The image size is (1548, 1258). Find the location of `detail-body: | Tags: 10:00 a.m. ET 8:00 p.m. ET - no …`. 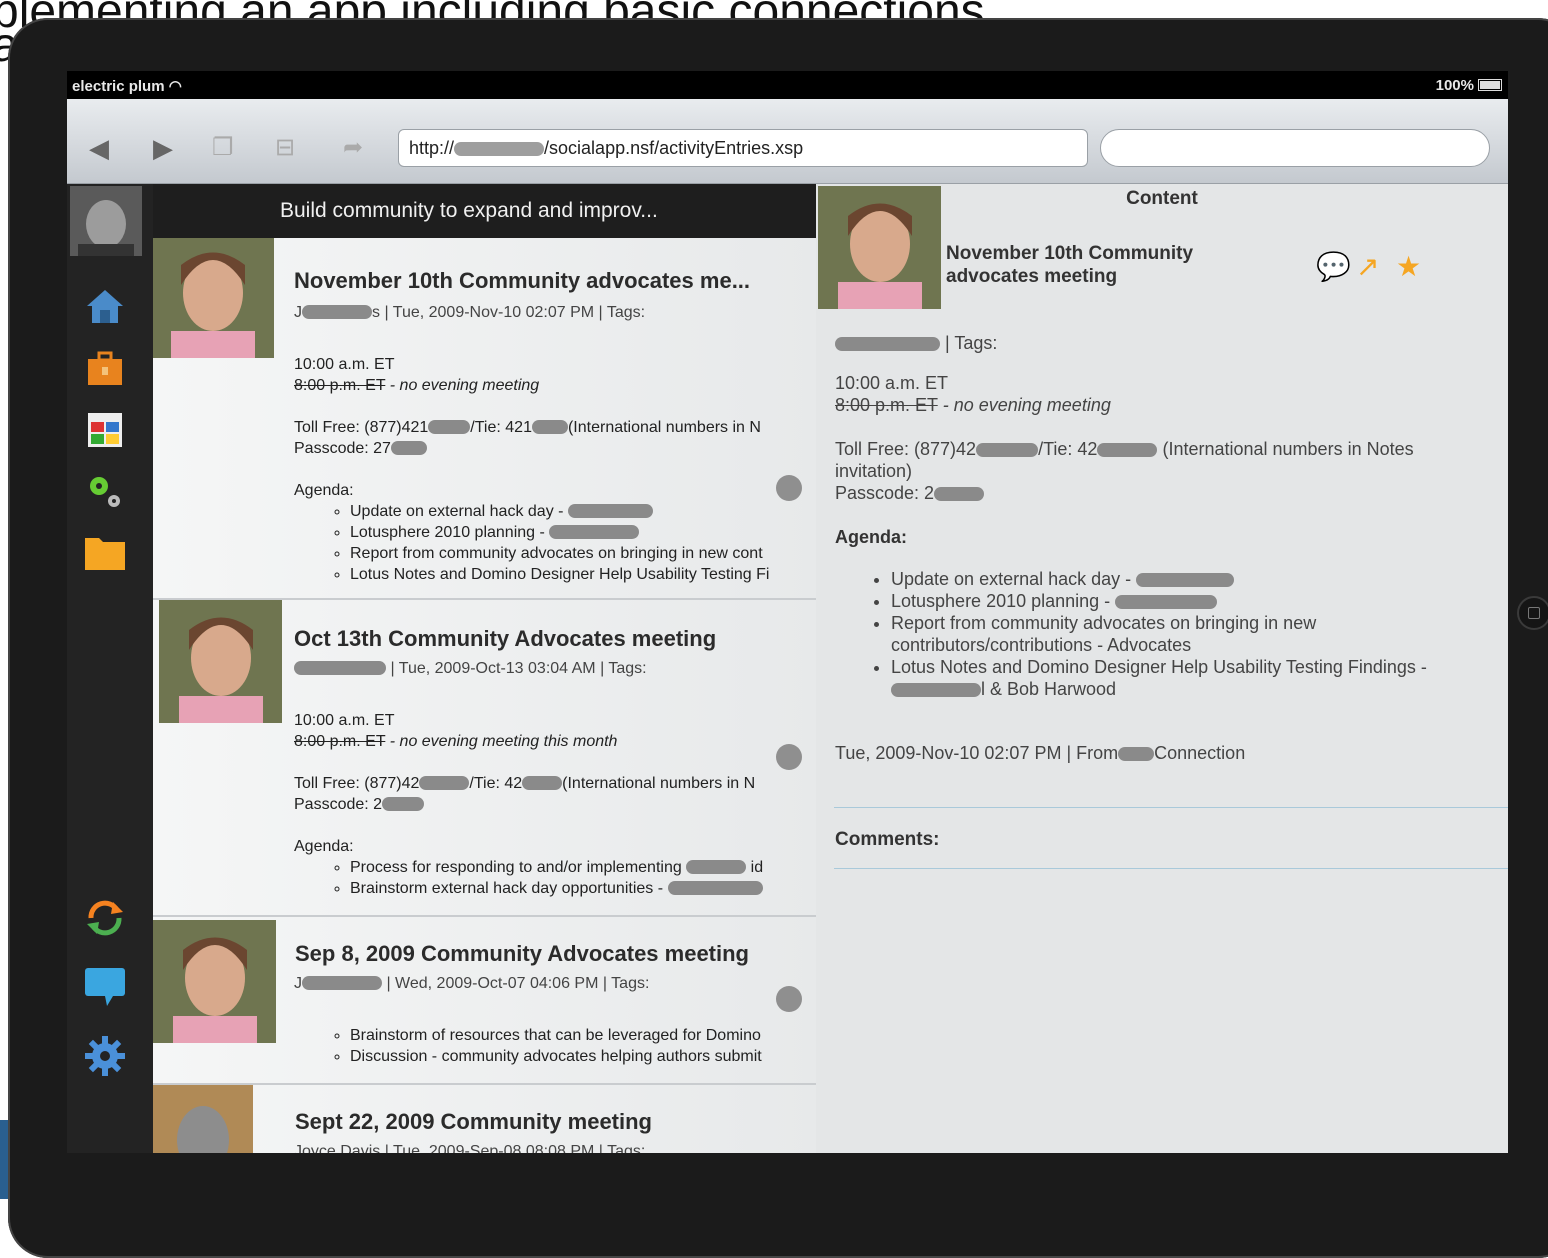

detail-body: | Tags: 10:00 a.m. ET 8:00 p.m. ET - no … is located at coordinates (1165, 548).